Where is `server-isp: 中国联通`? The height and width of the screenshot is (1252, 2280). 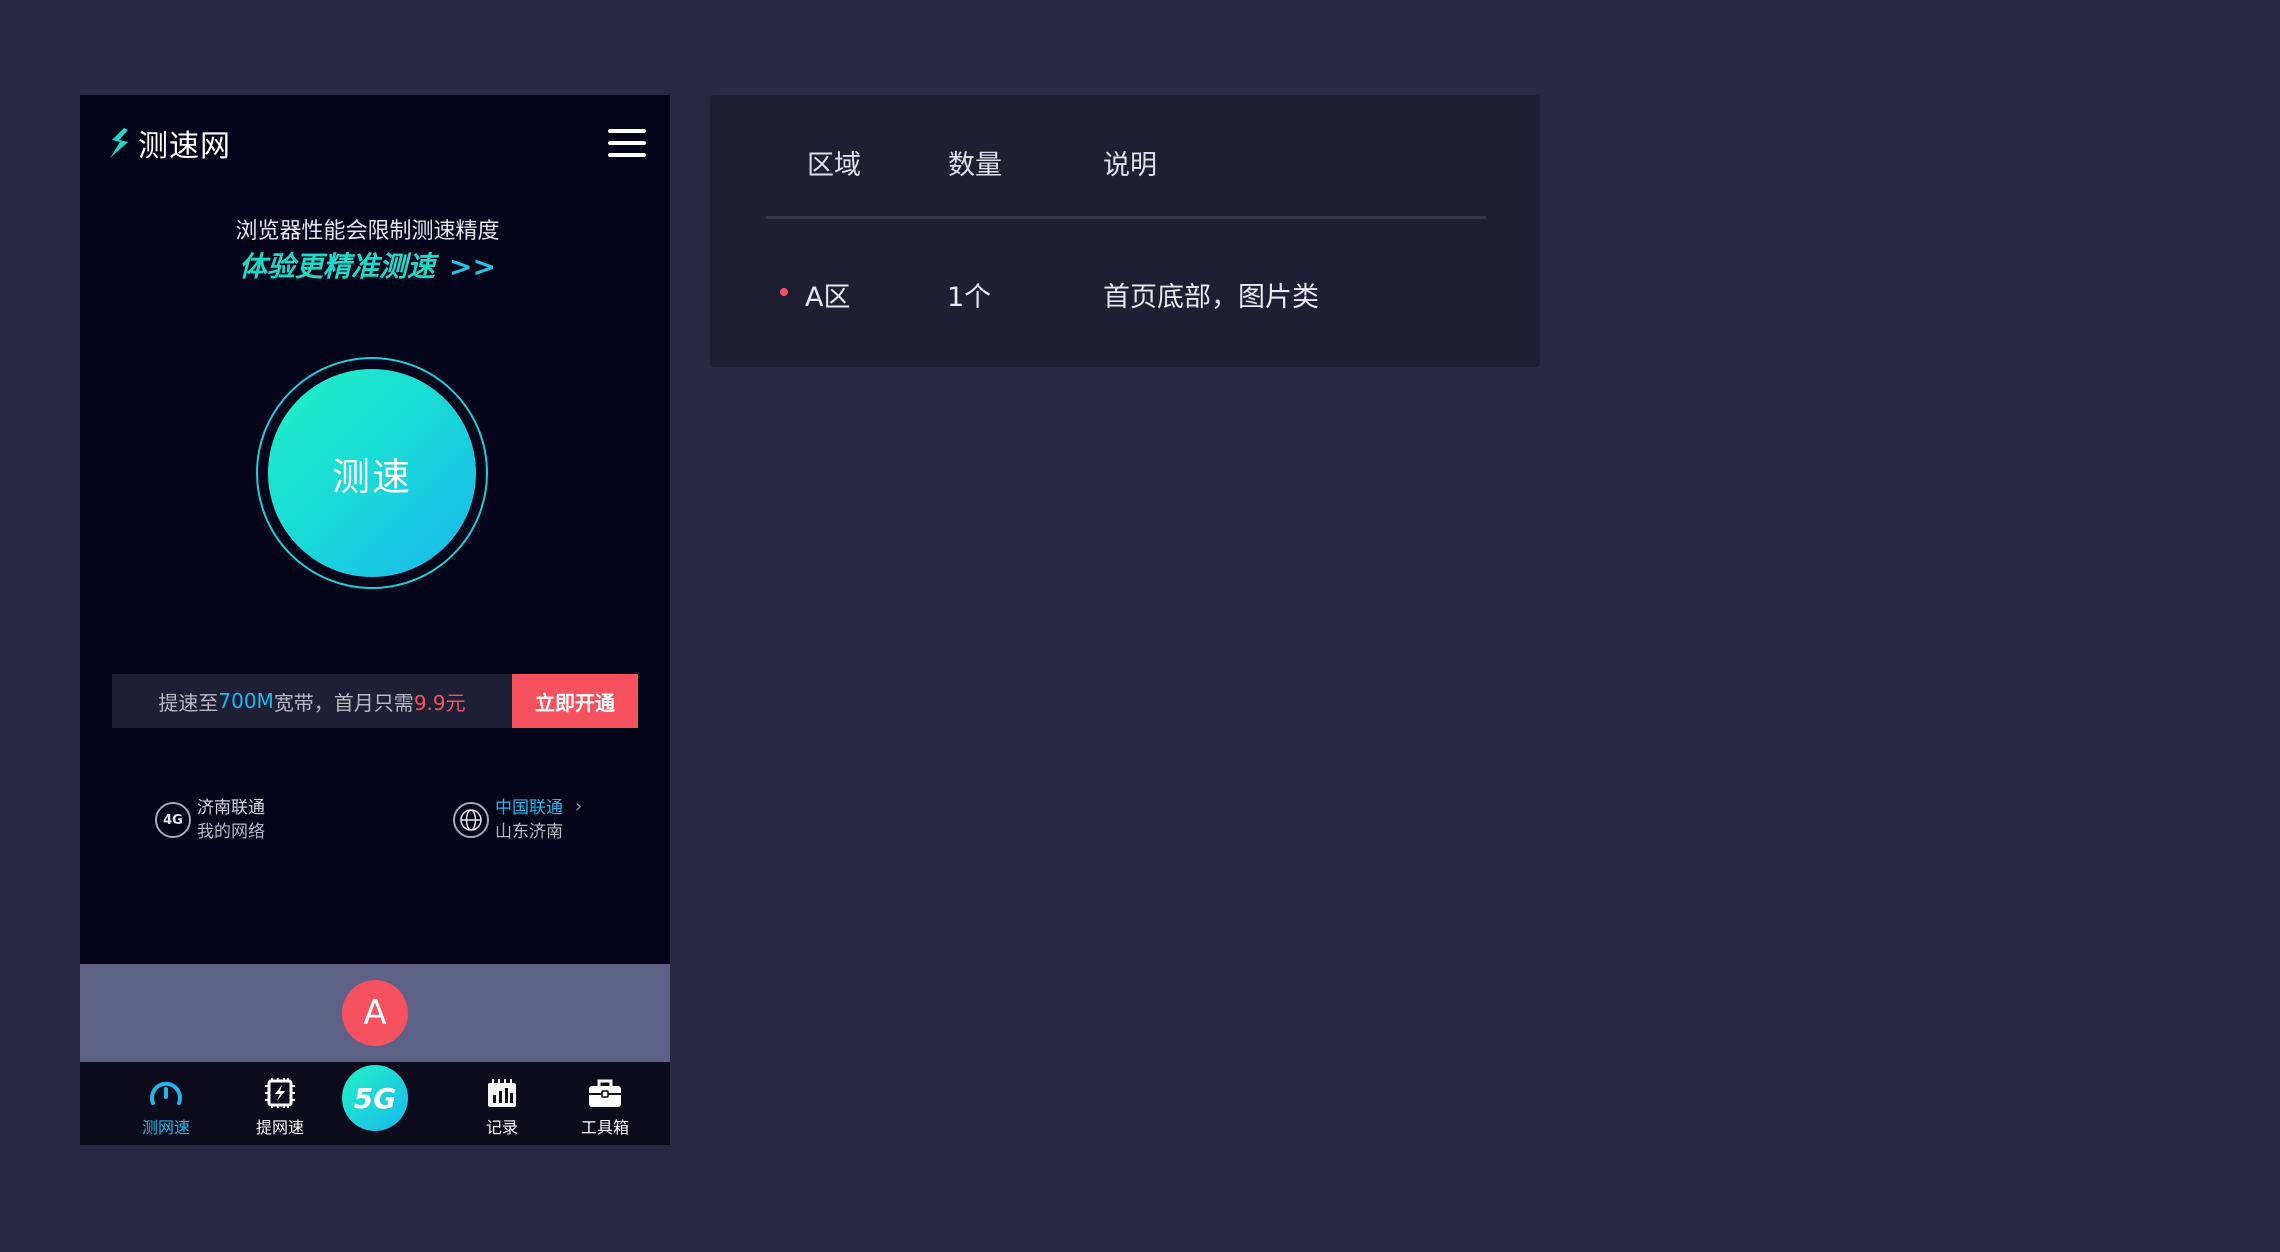
server-isp: 中国联通 is located at coordinates (529, 808).